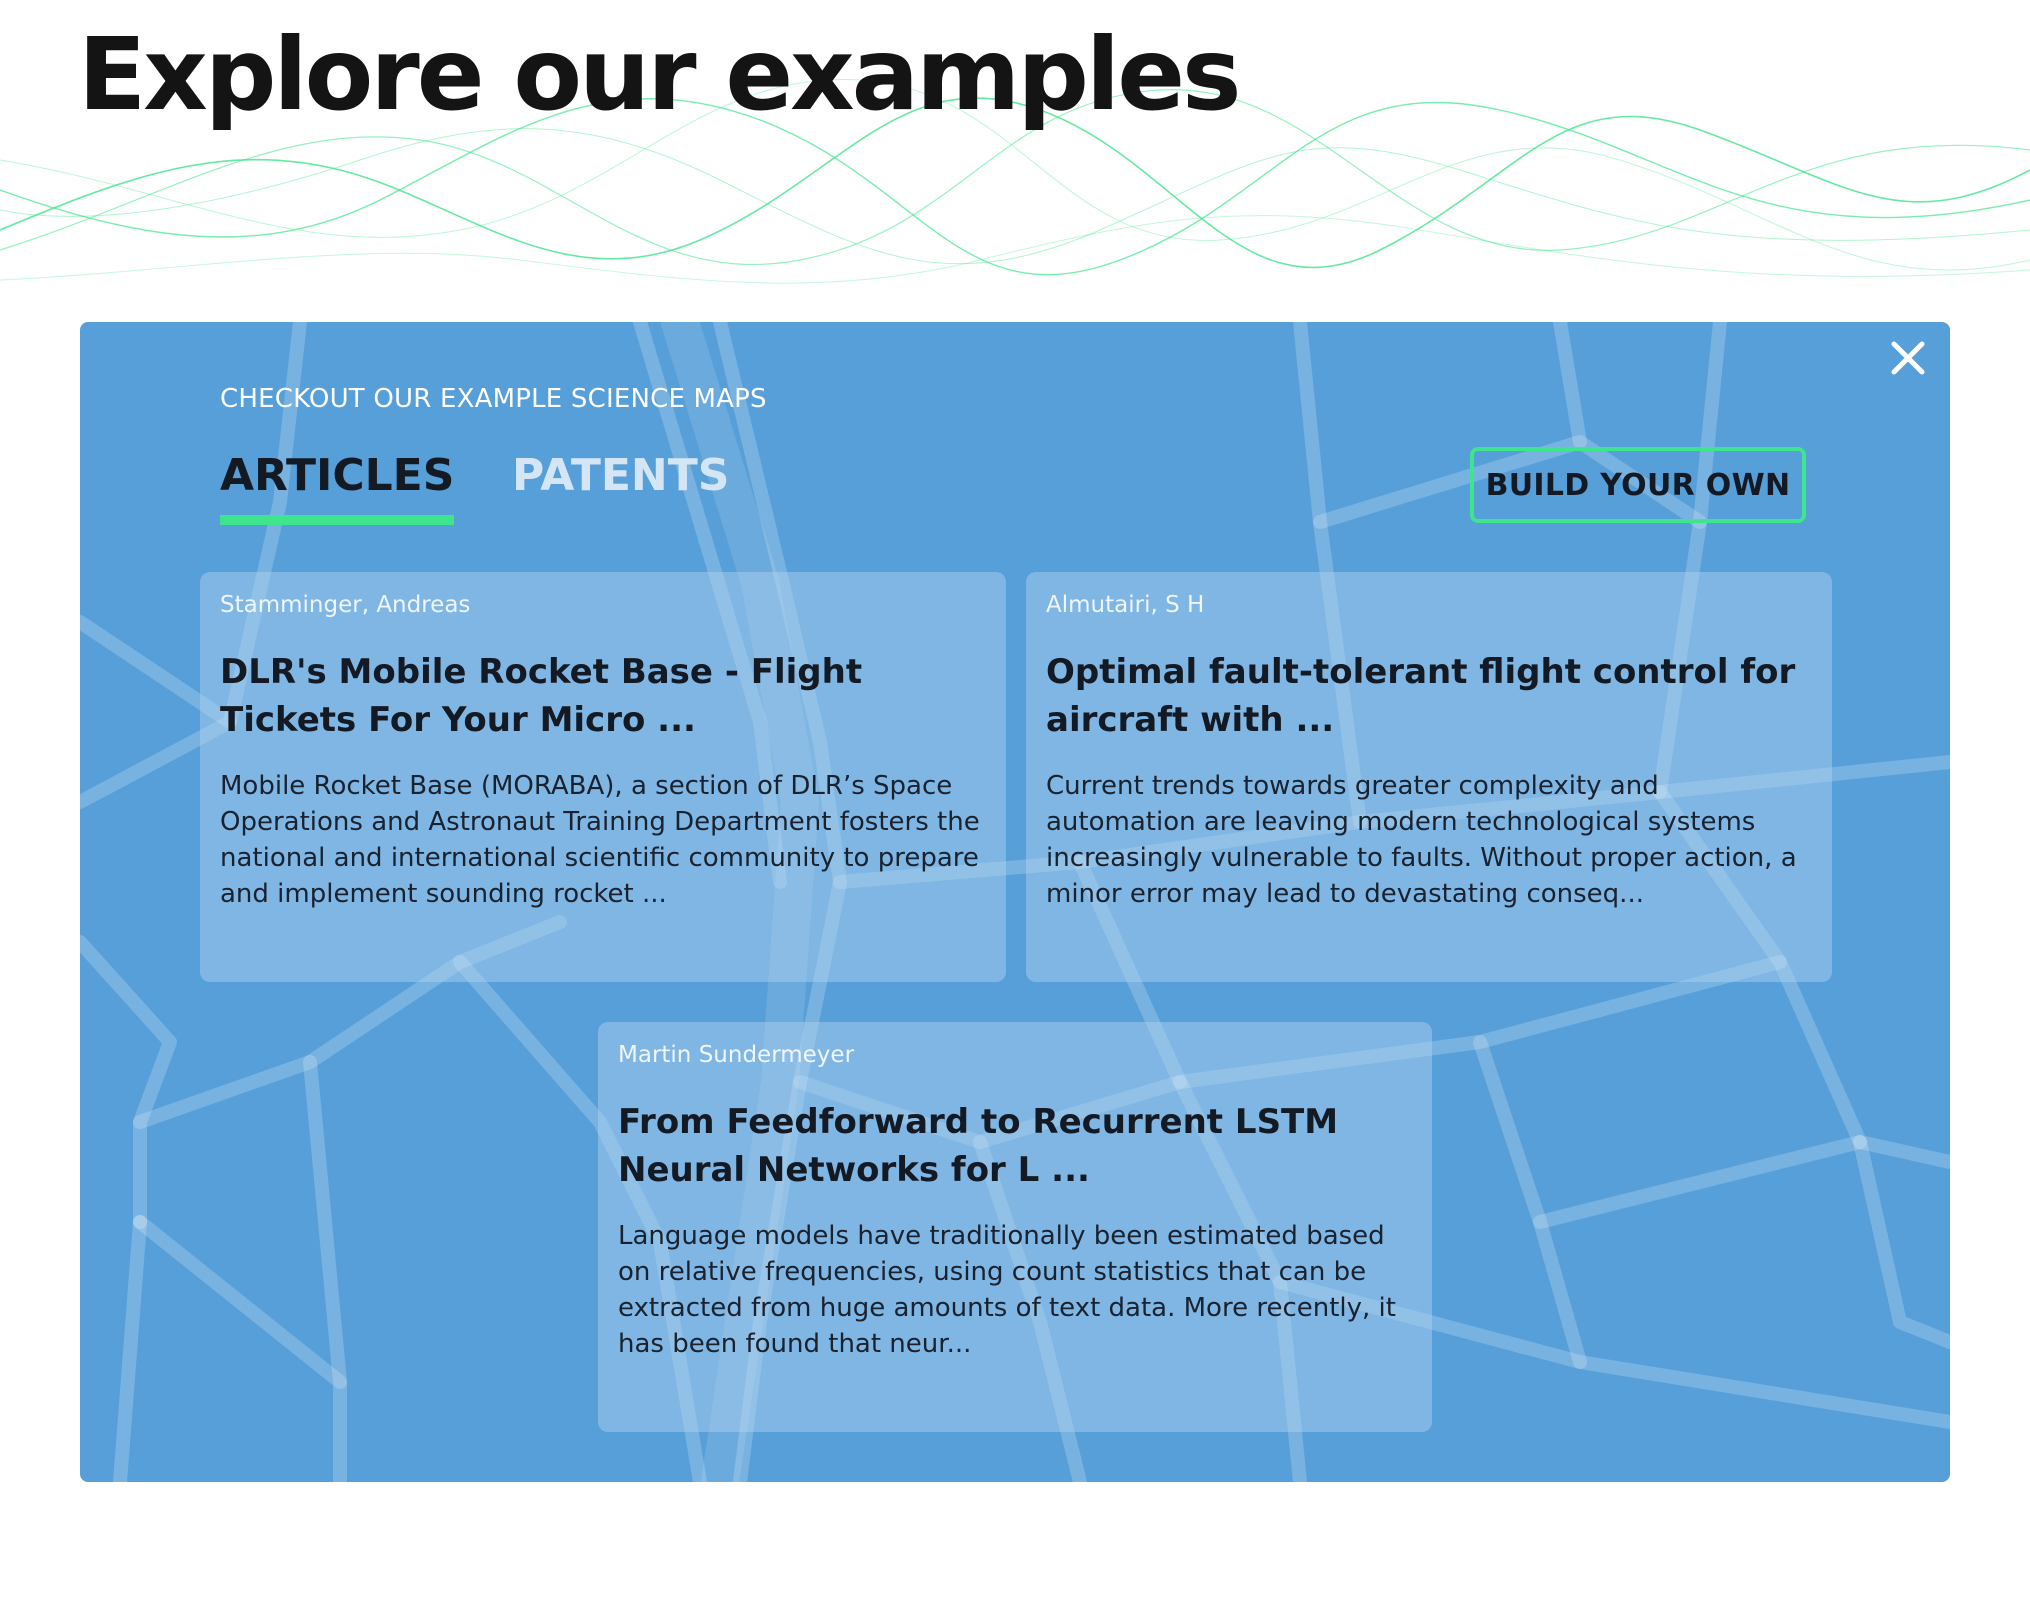 The image size is (2030, 1600). I want to click on panel-eyebrow: CHECKOUT OUR EXAMPLE SCIENCE MAPS, so click(493, 399).